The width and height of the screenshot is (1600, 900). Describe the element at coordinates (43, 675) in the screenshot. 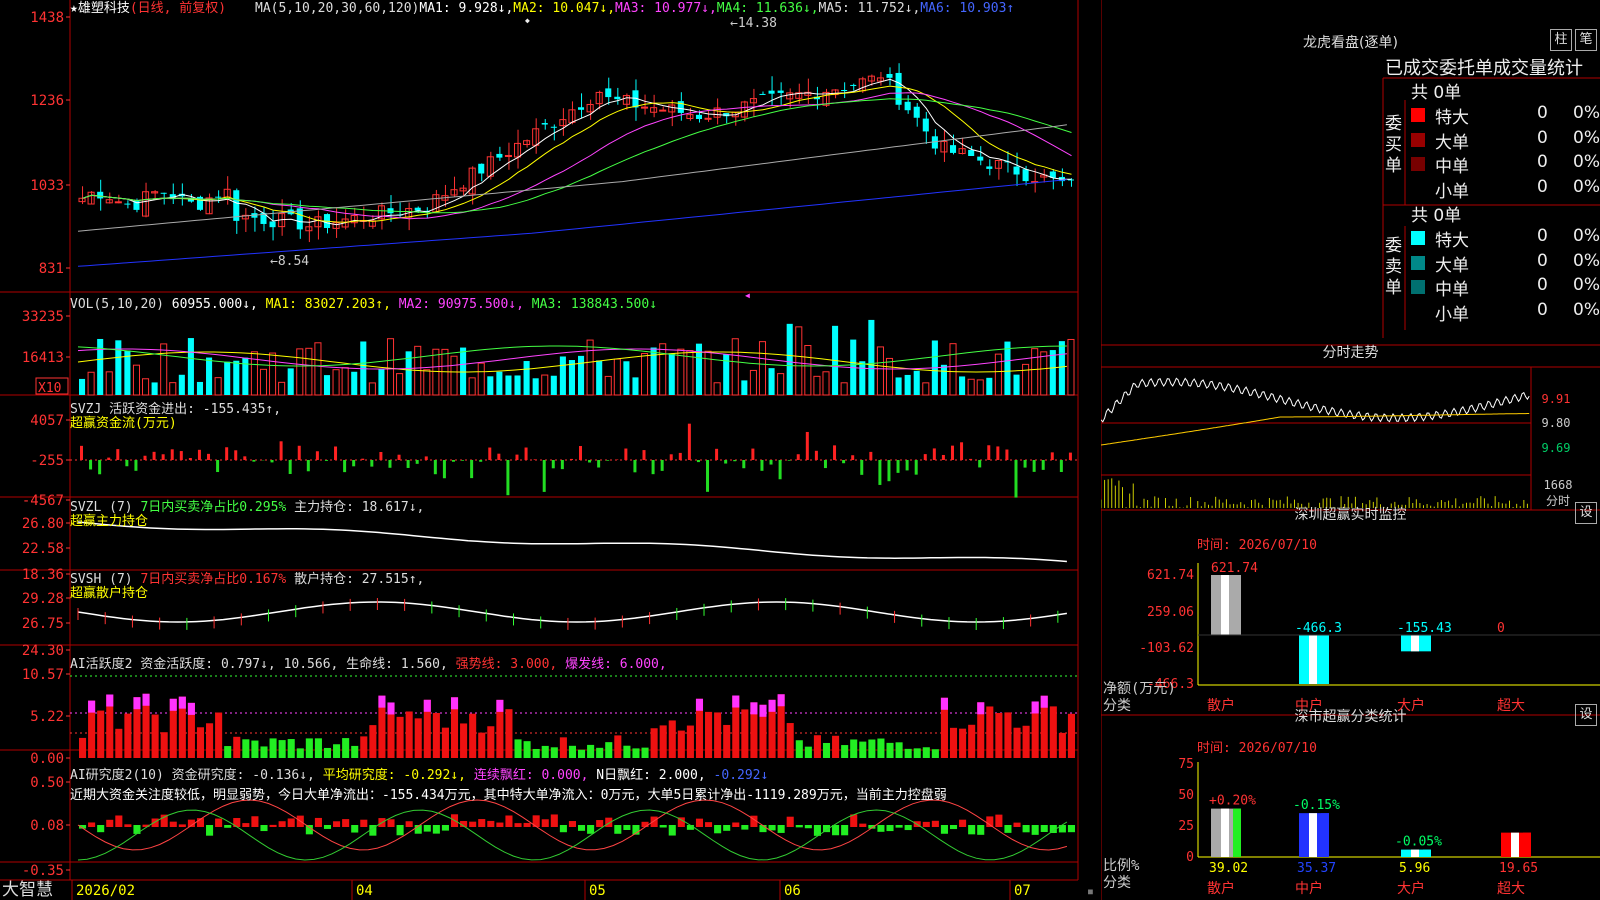

I see `ai1-tick: 10.57` at that location.